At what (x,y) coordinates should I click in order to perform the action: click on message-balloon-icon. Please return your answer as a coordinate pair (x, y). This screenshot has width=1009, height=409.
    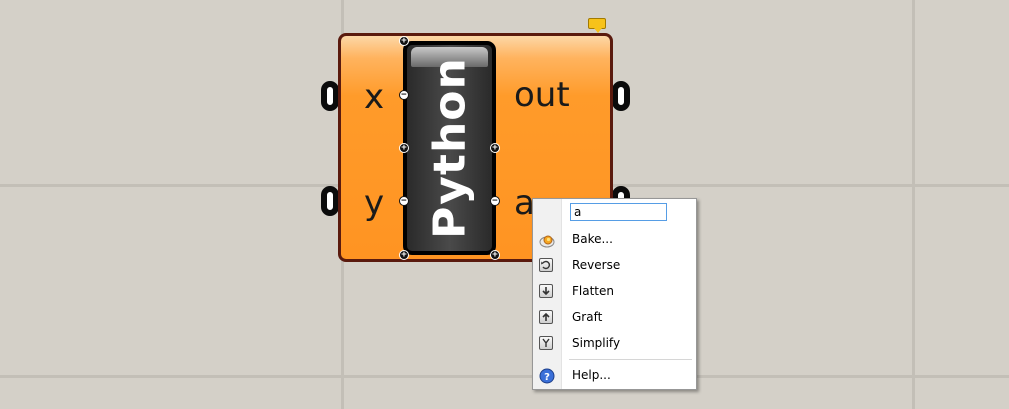
    Looking at the image, I should click on (597, 25).